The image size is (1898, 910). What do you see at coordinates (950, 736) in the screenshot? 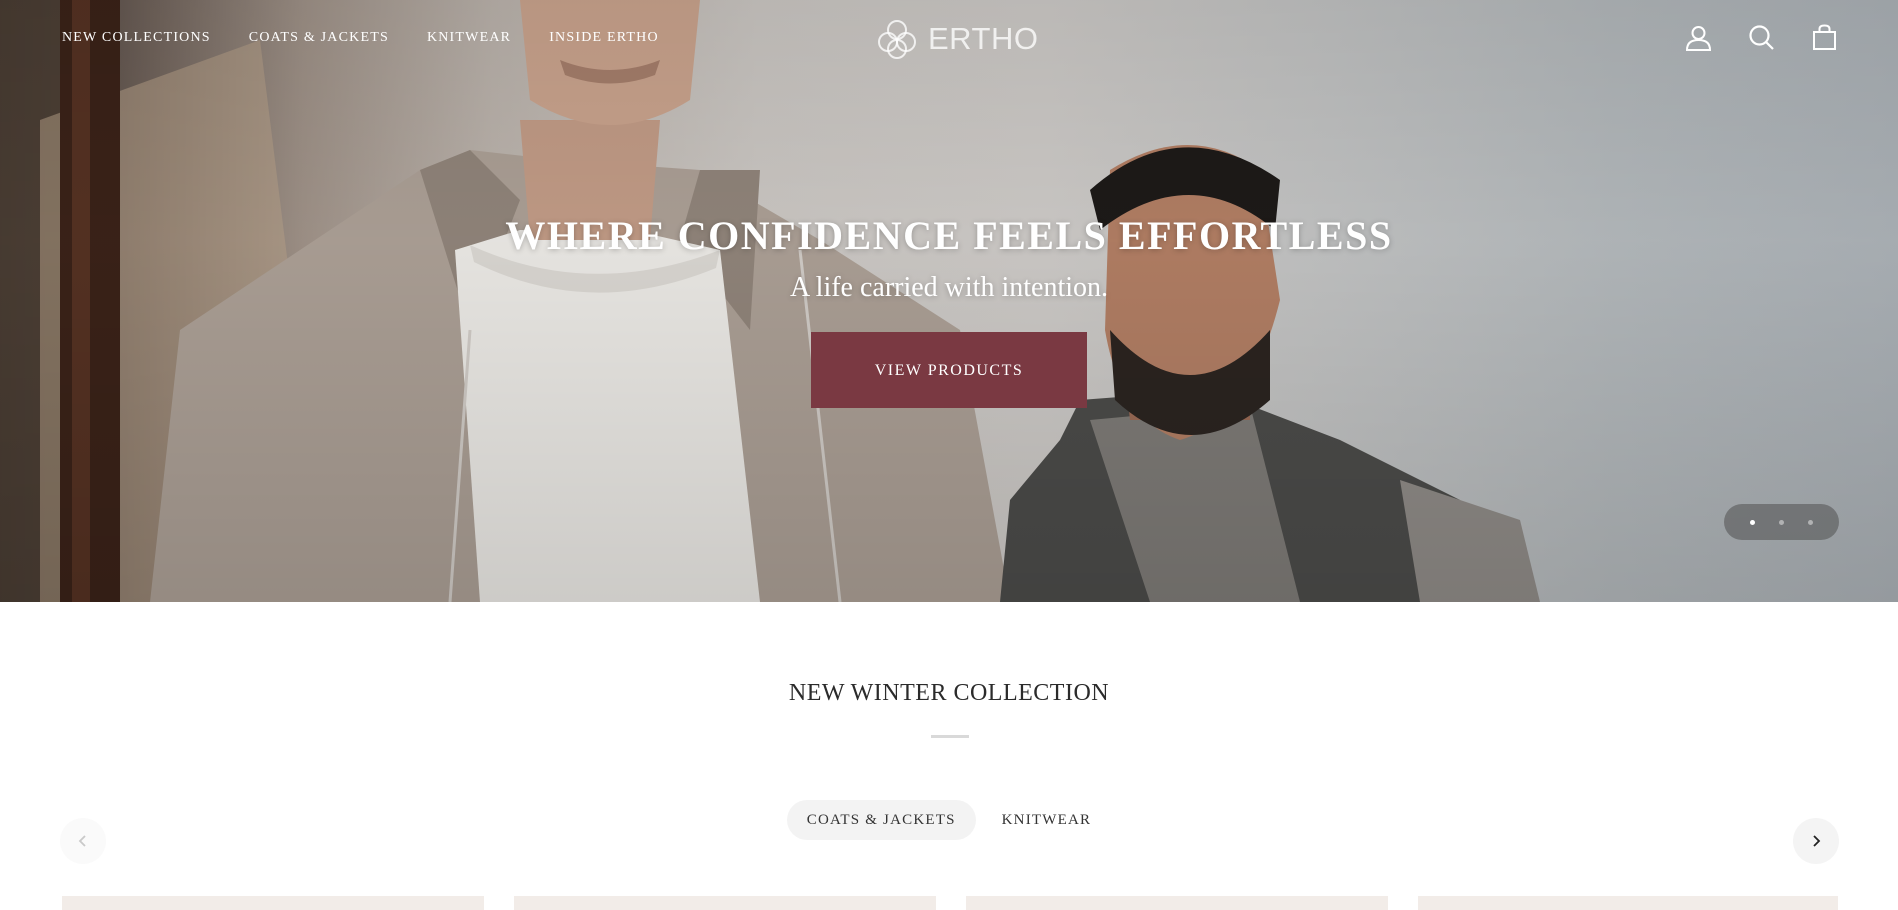
I see `title-divider` at bounding box center [950, 736].